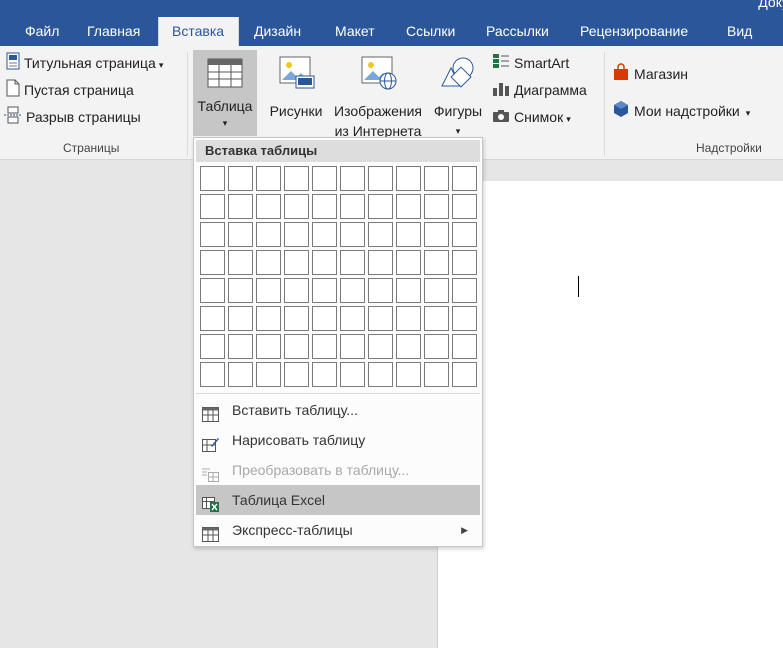  Describe the element at coordinates (539, 90) in the screenshot. I see `chart-button: Диаграмма` at that location.